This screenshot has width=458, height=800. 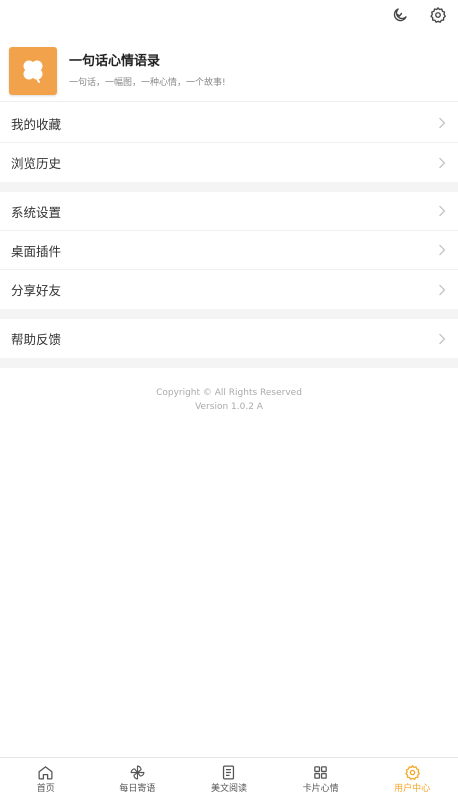 I want to click on menu-group-2: 系统设置 桌面插件 分享好友, so click(x=229, y=250).